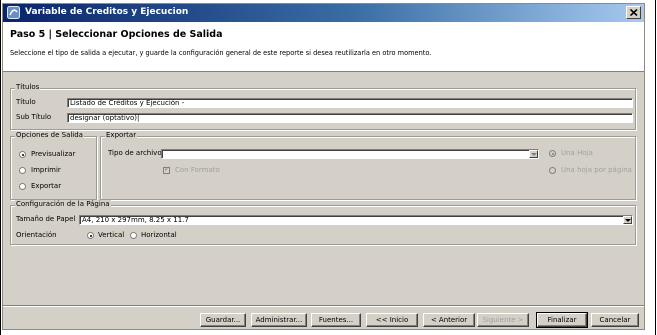 Image resolution: width=657 pixels, height=335 pixels. Describe the element at coordinates (34, 117) in the screenshot. I see `subtitulo-label: Sub Título` at that location.